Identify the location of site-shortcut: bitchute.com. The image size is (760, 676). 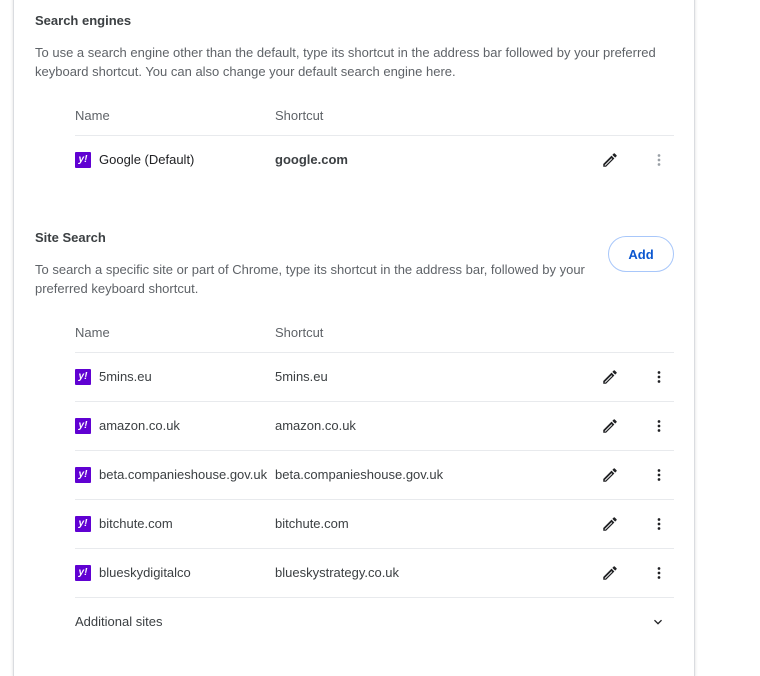
(312, 523).